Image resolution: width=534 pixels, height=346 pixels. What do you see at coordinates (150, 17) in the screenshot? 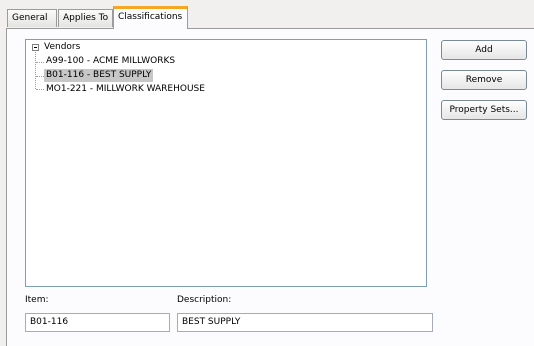
I see `tab-classifications: Classifications` at bounding box center [150, 17].